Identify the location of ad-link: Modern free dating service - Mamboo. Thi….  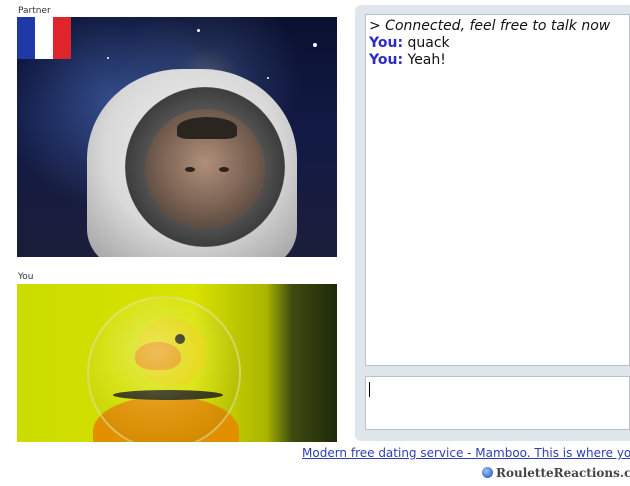
(466, 453).